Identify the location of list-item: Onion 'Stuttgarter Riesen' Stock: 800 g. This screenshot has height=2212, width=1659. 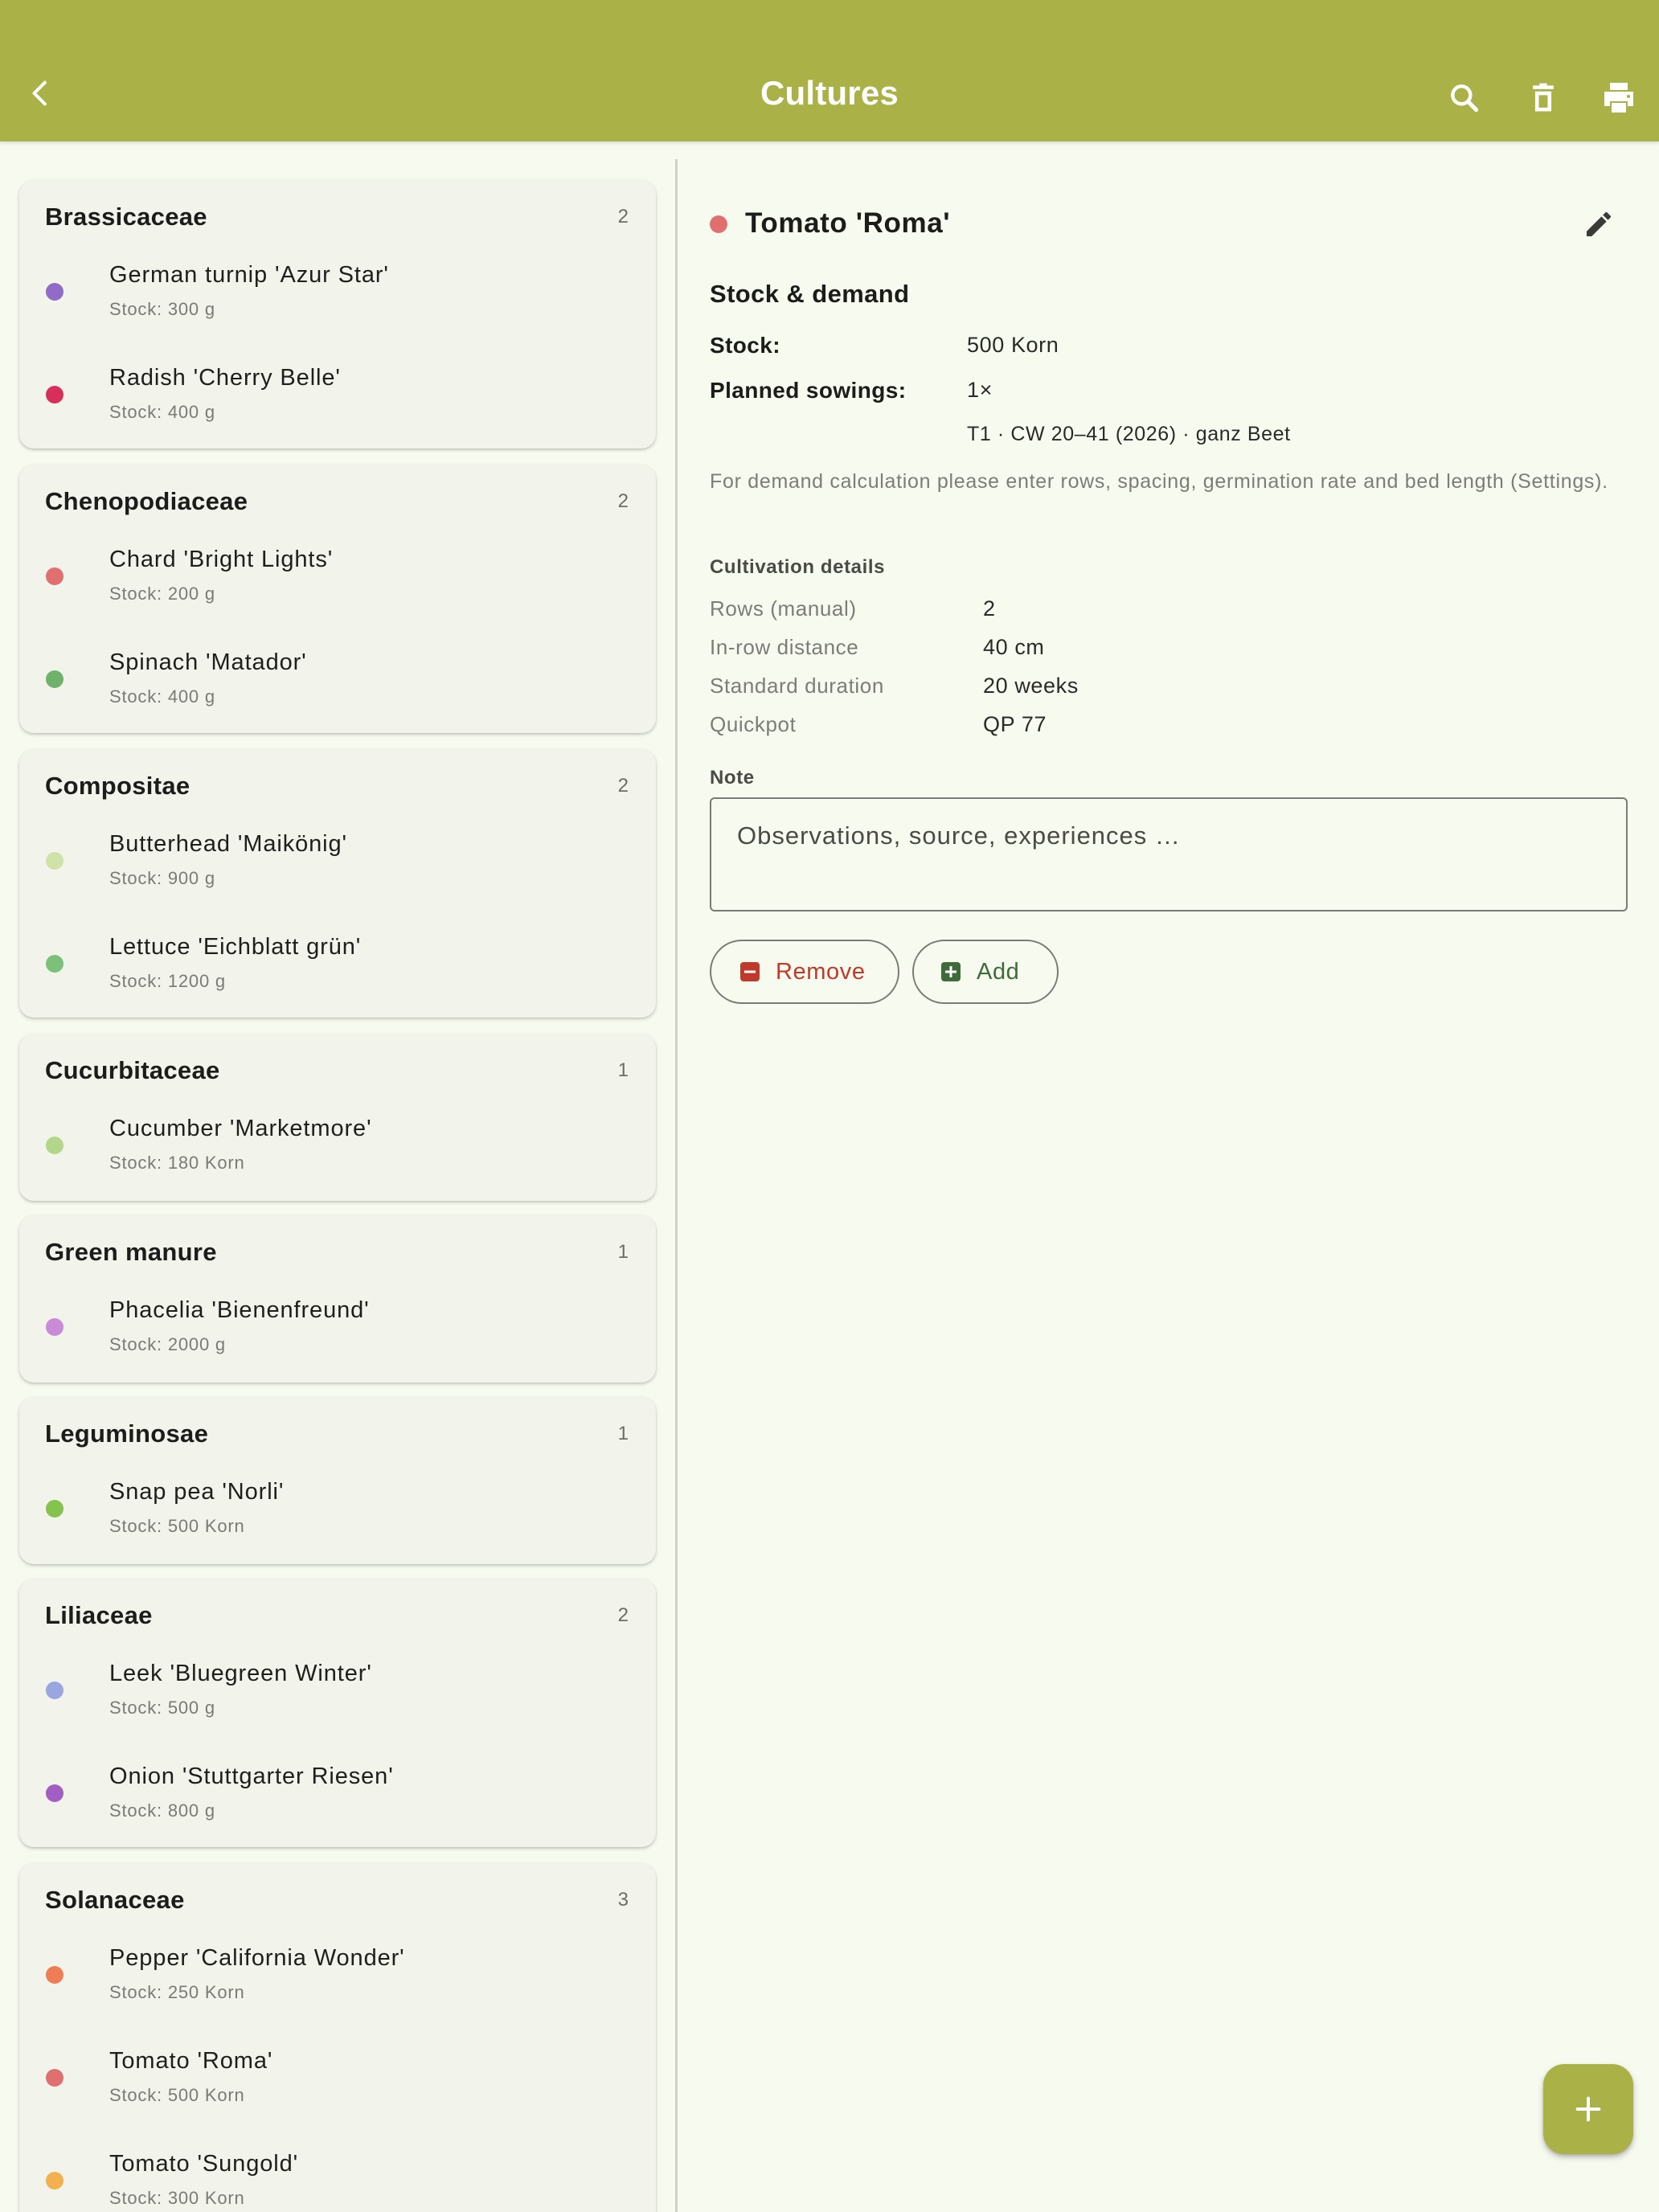
(337, 1807).